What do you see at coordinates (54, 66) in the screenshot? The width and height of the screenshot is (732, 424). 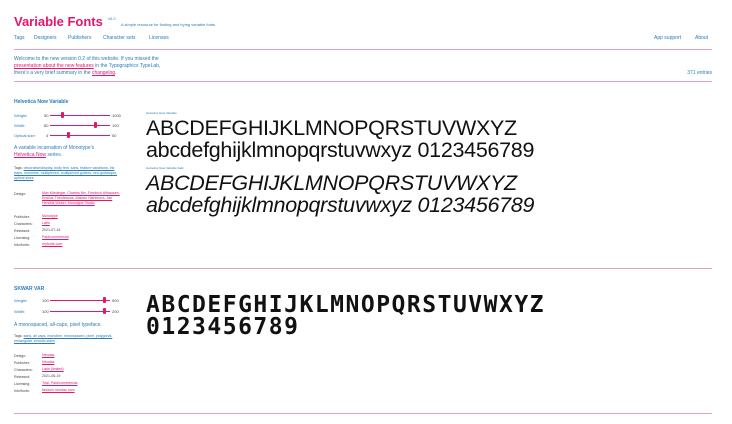 I see `presentation-link: presentation about the new features` at bounding box center [54, 66].